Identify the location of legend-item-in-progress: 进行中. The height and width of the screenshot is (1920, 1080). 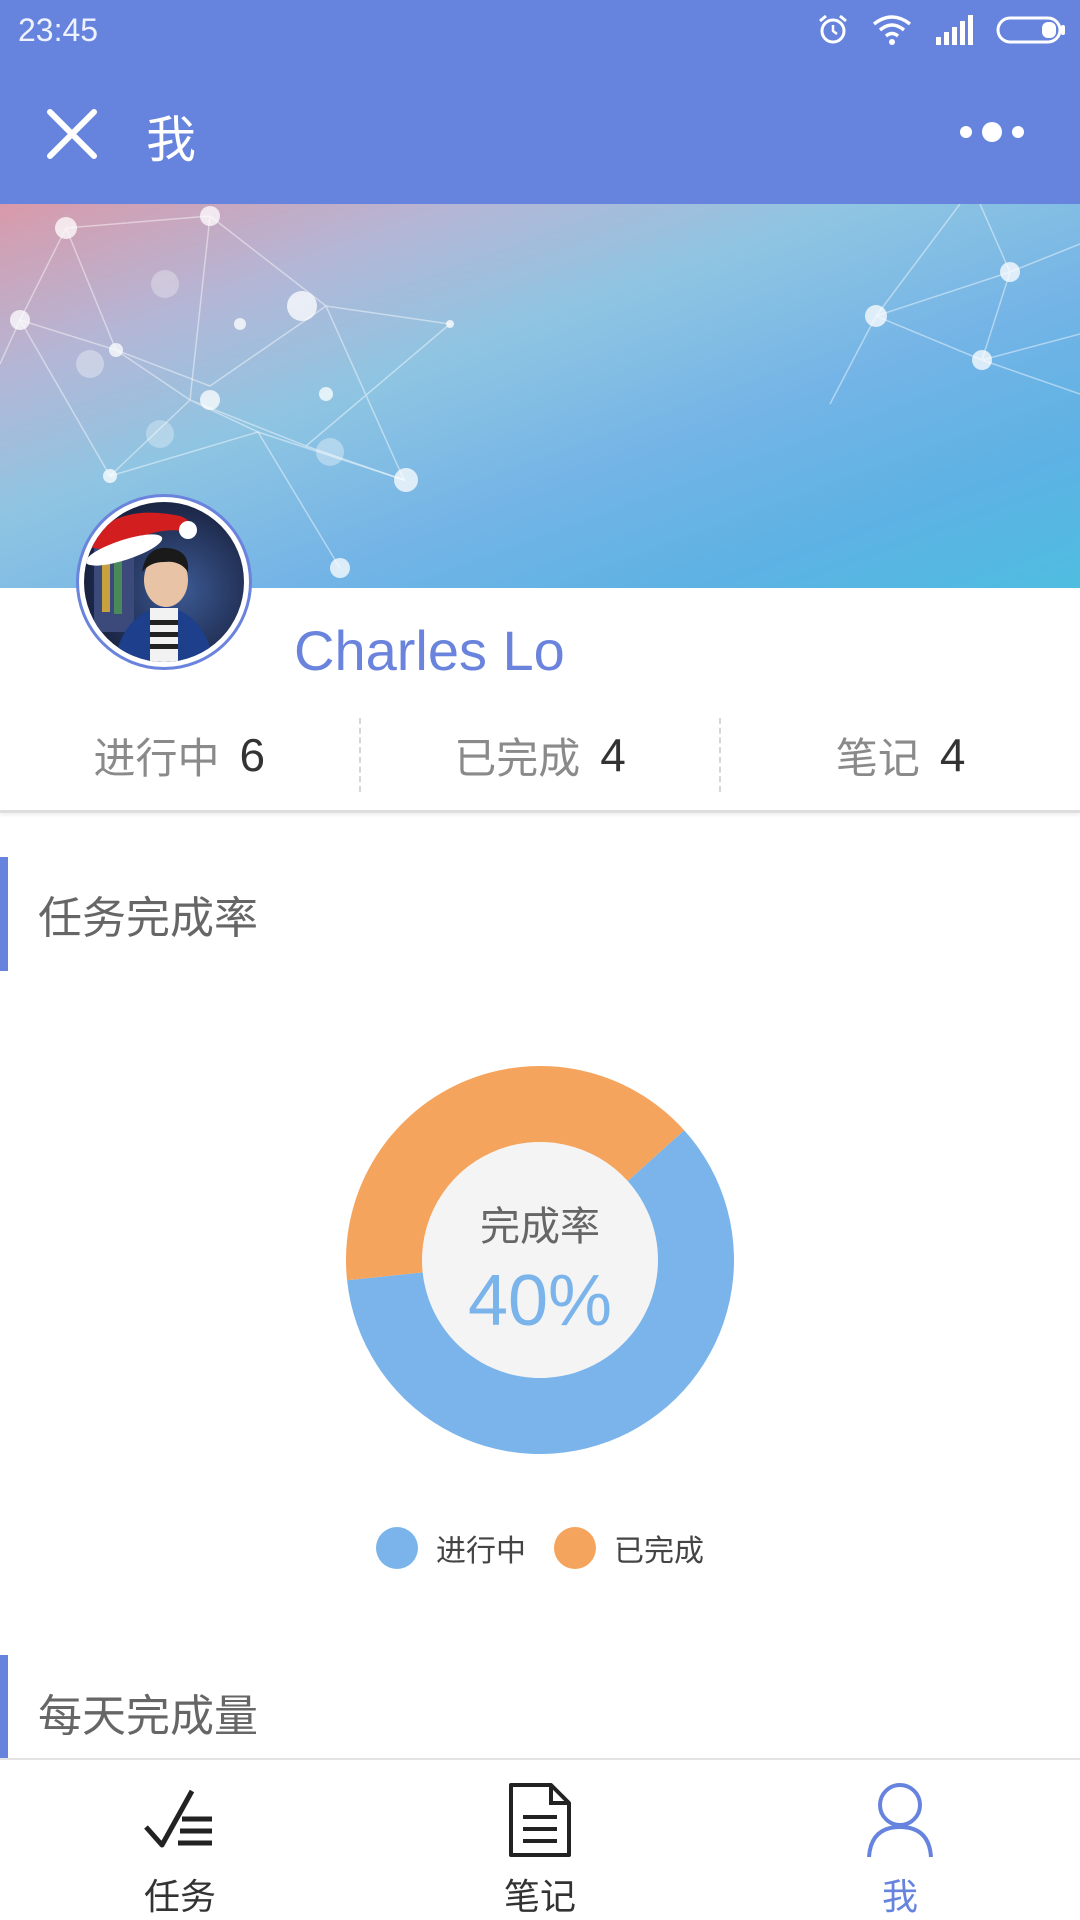
(451, 1548).